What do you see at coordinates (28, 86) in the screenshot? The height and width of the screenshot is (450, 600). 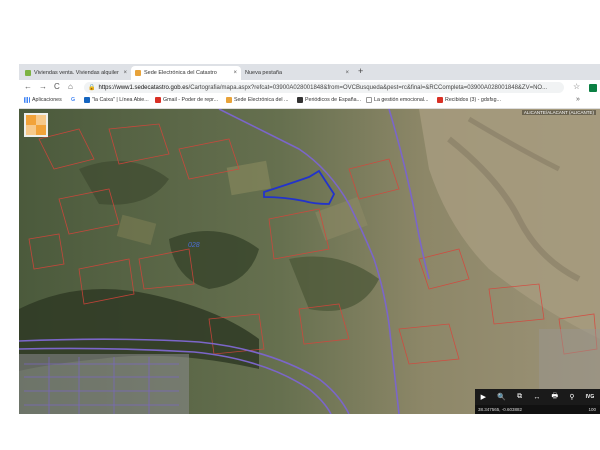 I see `back-arrow-icon: ←` at bounding box center [28, 86].